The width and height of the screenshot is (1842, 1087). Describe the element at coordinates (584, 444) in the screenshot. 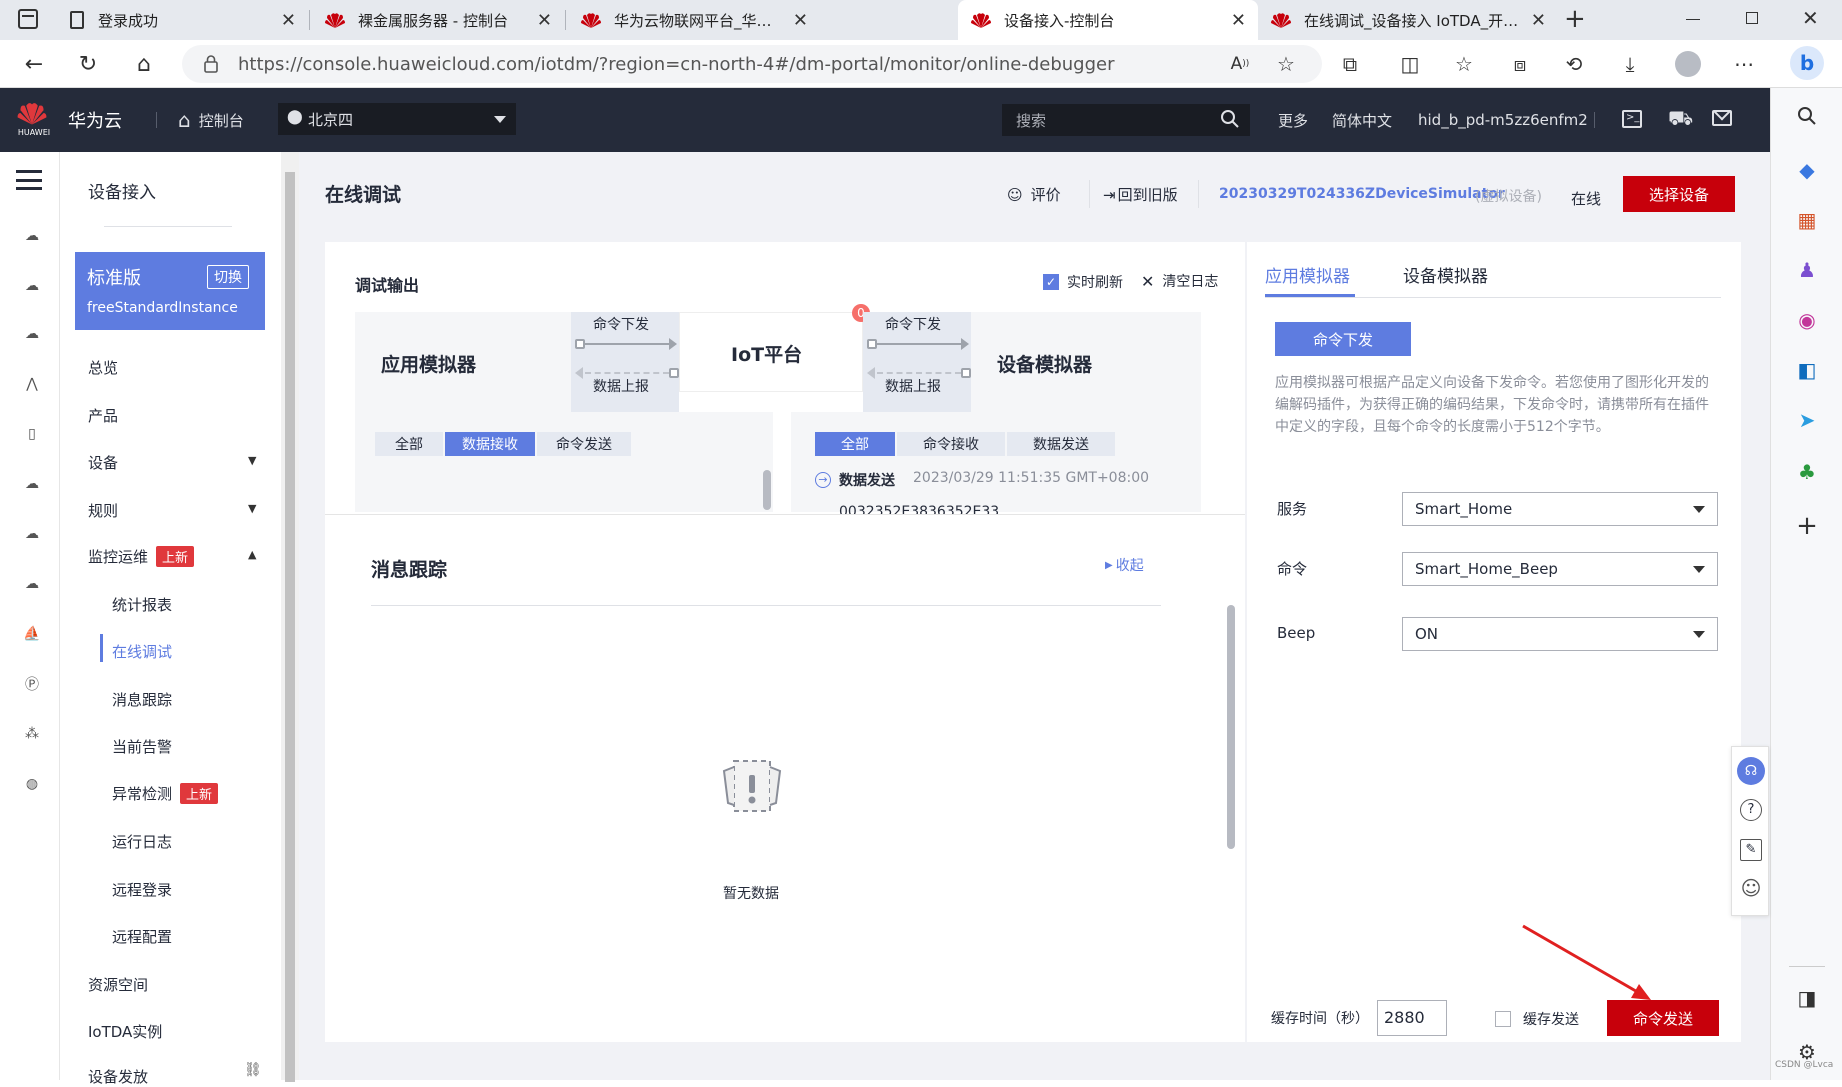

I see `app-tab-command-send: 命令发送` at that location.